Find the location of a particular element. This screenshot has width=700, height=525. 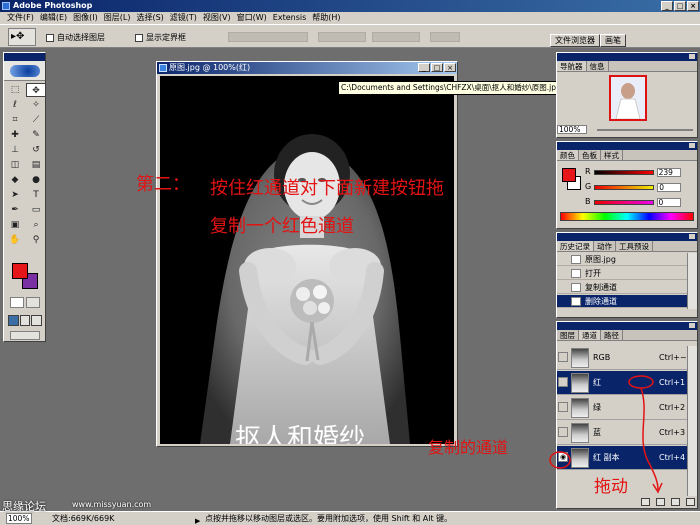

doc-minimize-button: _ is located at coordinates (424, 67).